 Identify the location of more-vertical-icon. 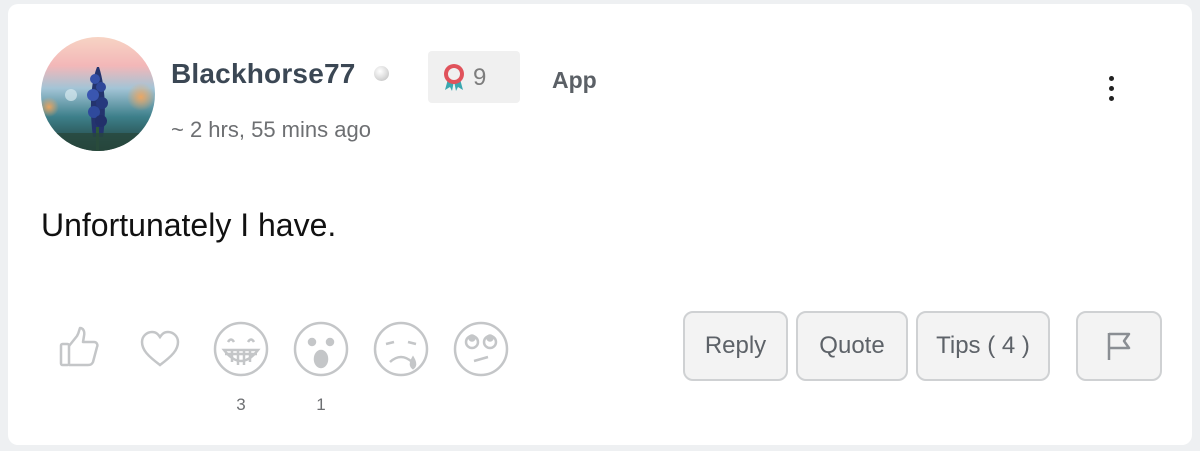
(1111, 89).